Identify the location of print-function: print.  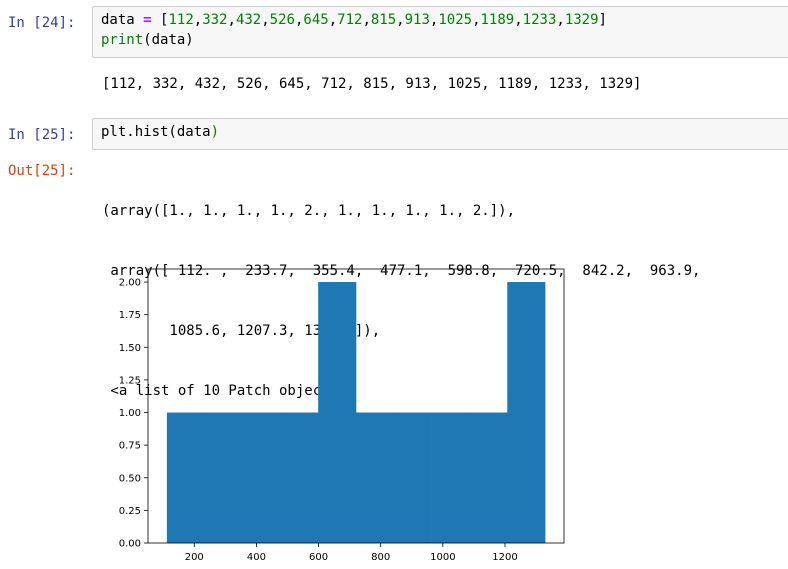
(122, 40).